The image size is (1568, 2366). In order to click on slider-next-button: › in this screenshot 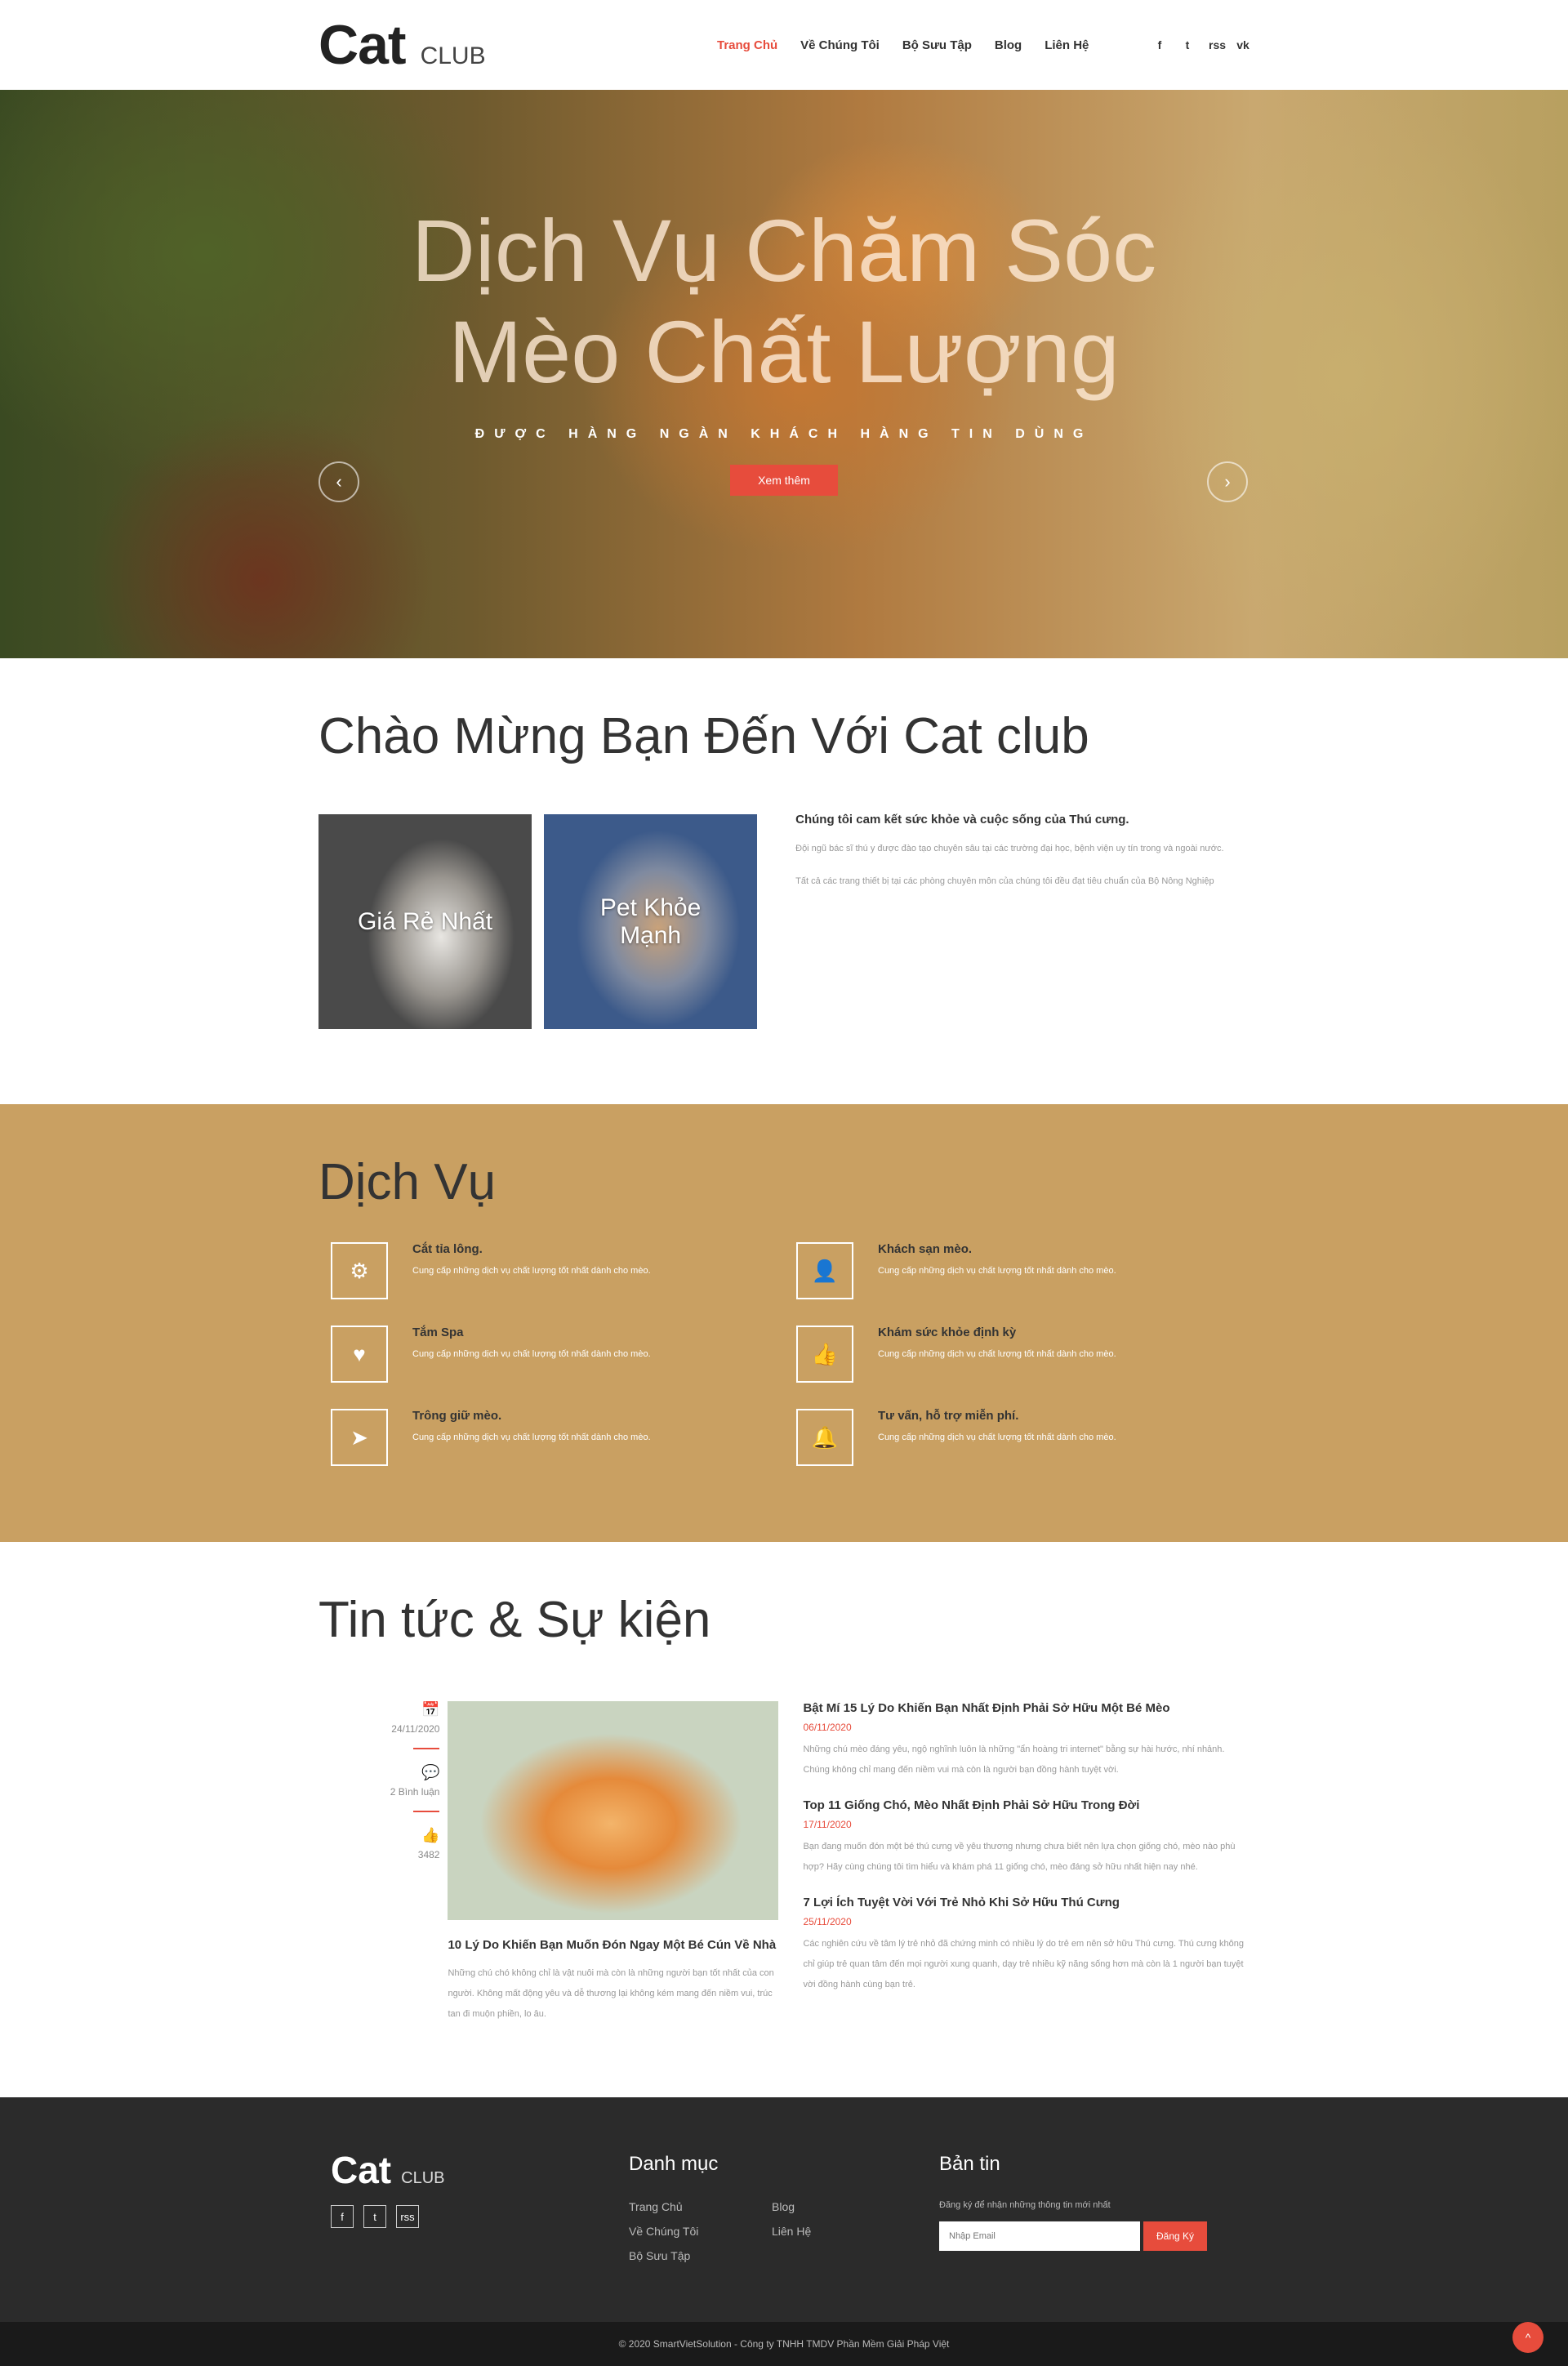, I will do `click(1227, 481)`.